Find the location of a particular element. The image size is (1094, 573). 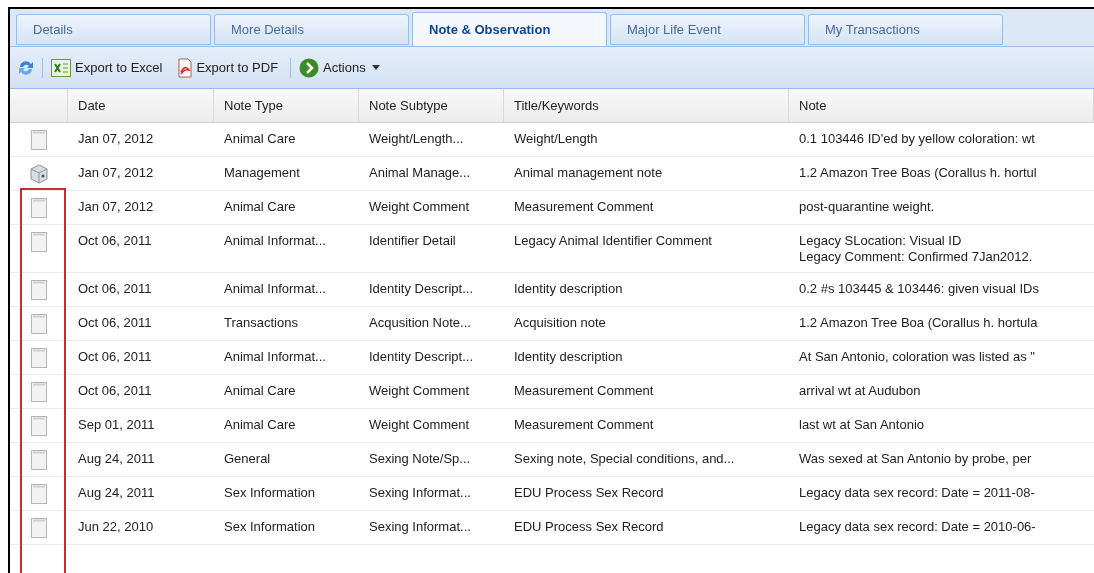

export-excel-button: Export to Excel is located at coordinates (107, 67).